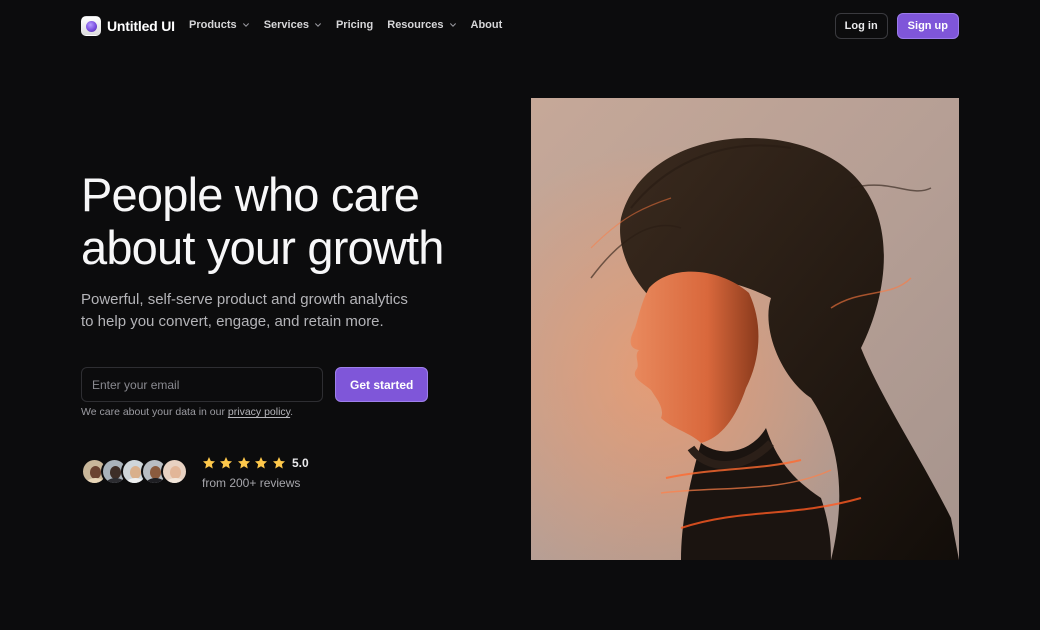  I want to click on hero-headline: People who care about your growth, so click(291, 221).